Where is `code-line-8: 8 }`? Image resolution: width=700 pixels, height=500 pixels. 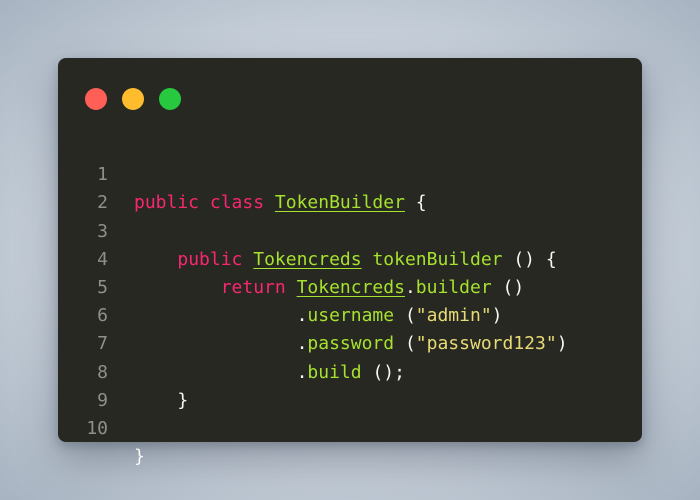 code-line-8: 8 } is located at coordinates (350, 370).